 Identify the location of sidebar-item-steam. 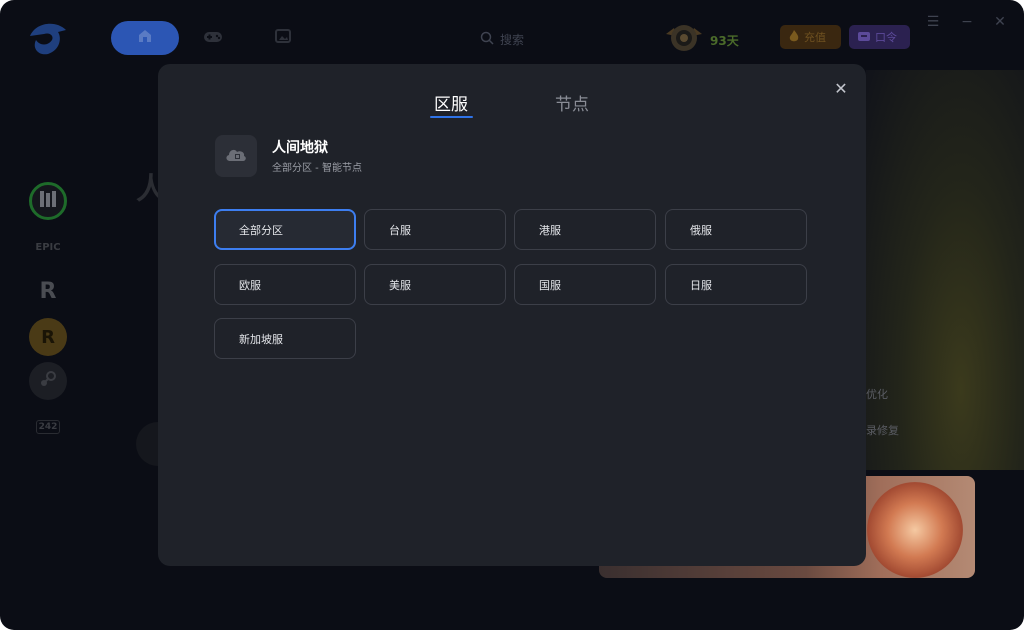
(48, 381).